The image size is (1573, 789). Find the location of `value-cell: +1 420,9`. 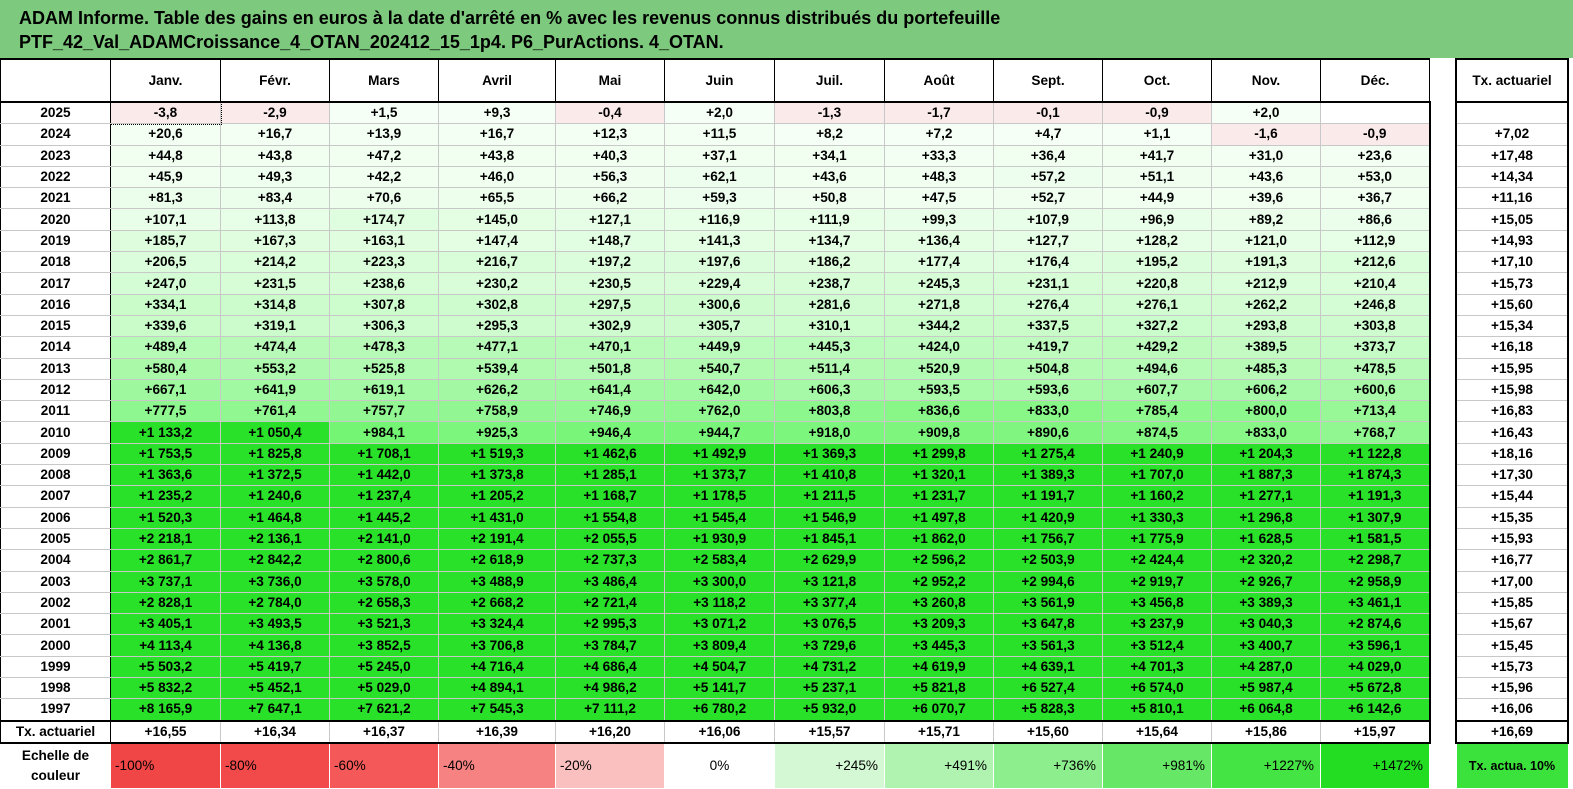

value-cell: +1 420,9 is located at coordinates (1048, 517).